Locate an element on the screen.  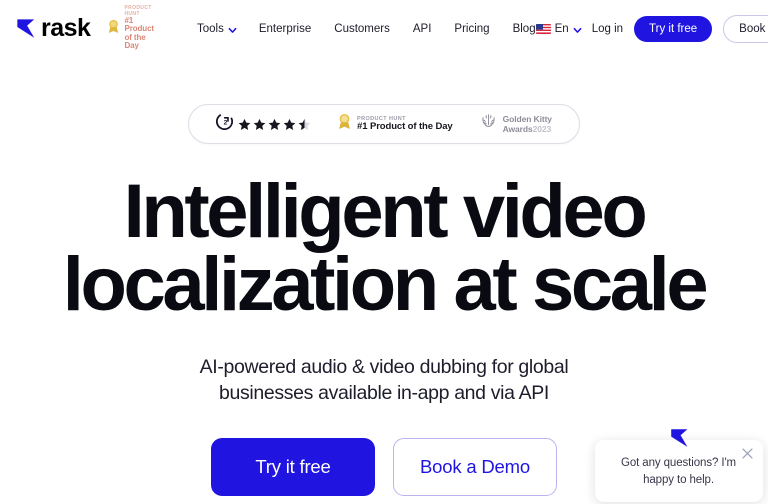
golden-kitty-badge: Golden Kitty Awards2023 is located at coordinates (515, 124).